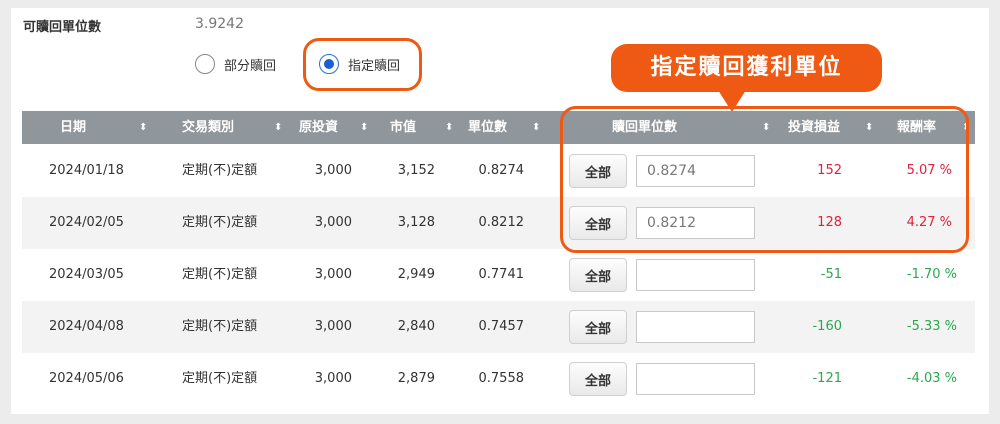  I want to click on row-date: 2024/01/18, so click(86, 170).